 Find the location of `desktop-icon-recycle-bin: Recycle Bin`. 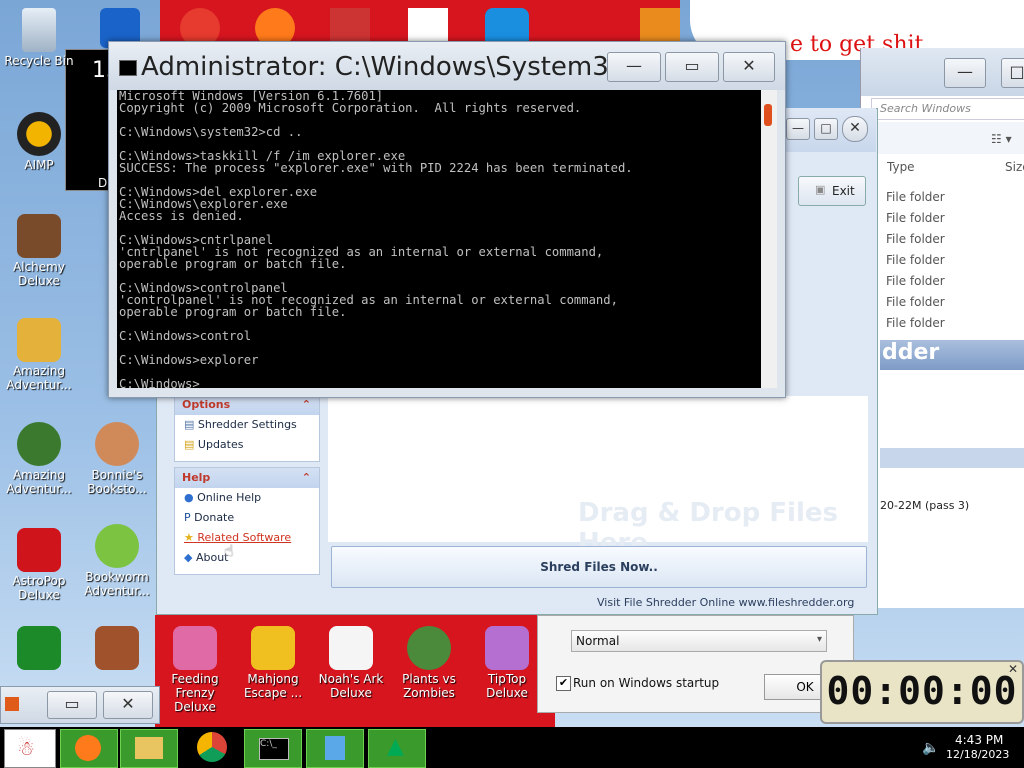

desktop-icon-recycle-bin: Recycle Bin is located at coordinates (39, 38).